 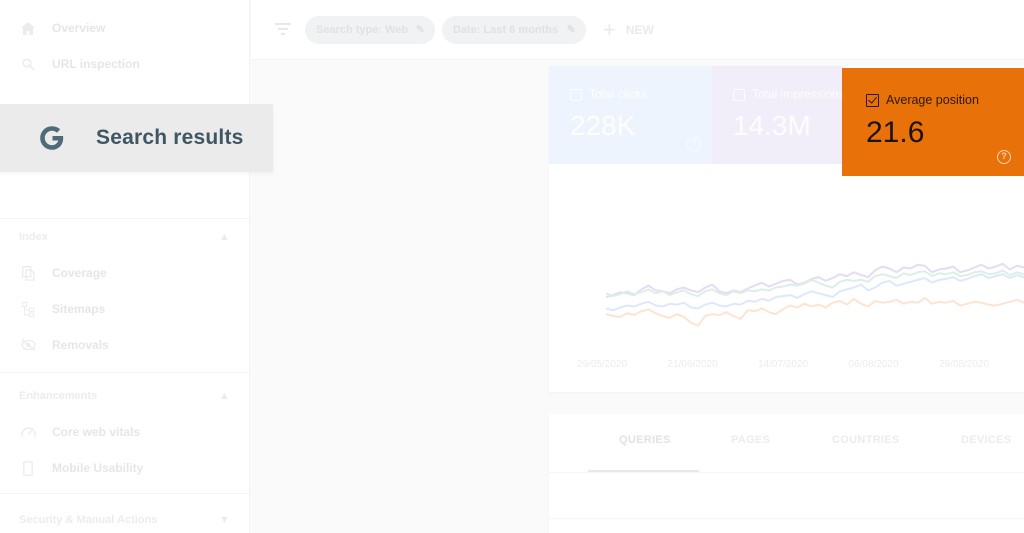 What do you see at coordinates (602, 364) in the screenshot?
I see `x-tick-label: 29/05/2020` at bounding box center [602, 364].